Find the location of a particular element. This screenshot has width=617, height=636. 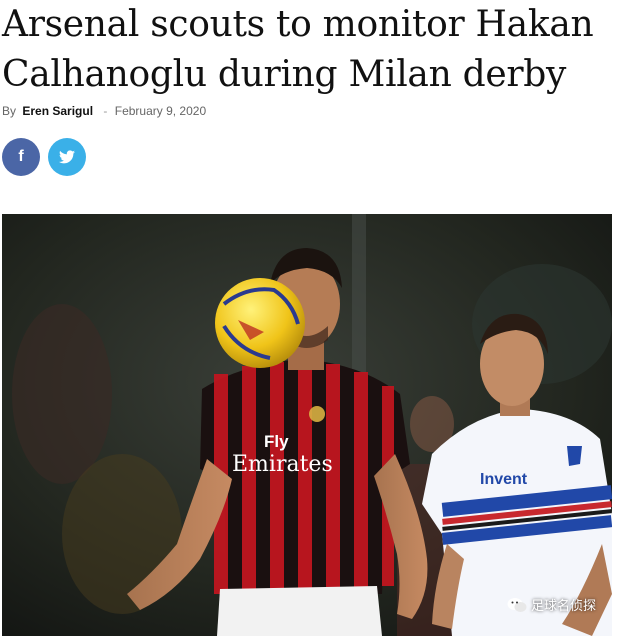

facebook-share-button: f is located at coordinates (21, 157).